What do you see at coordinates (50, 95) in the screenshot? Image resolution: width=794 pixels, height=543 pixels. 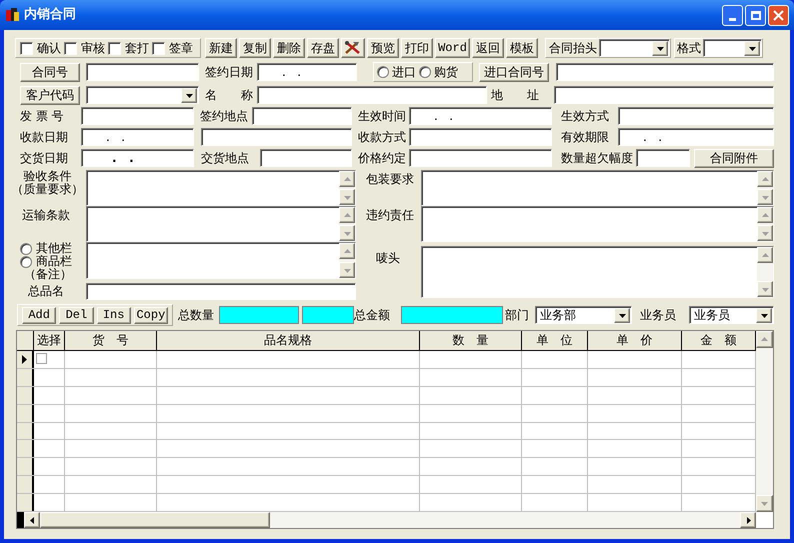 I see `form-button: 客户代码` at bounding box center [50, 95].